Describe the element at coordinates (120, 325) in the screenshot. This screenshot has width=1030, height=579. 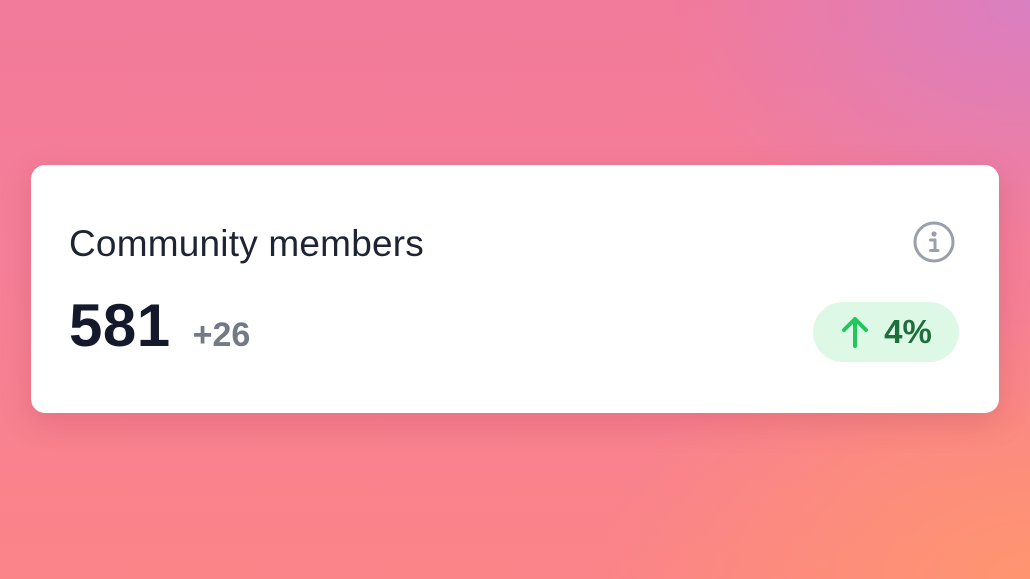
I see `metric-value: 581` at that location.